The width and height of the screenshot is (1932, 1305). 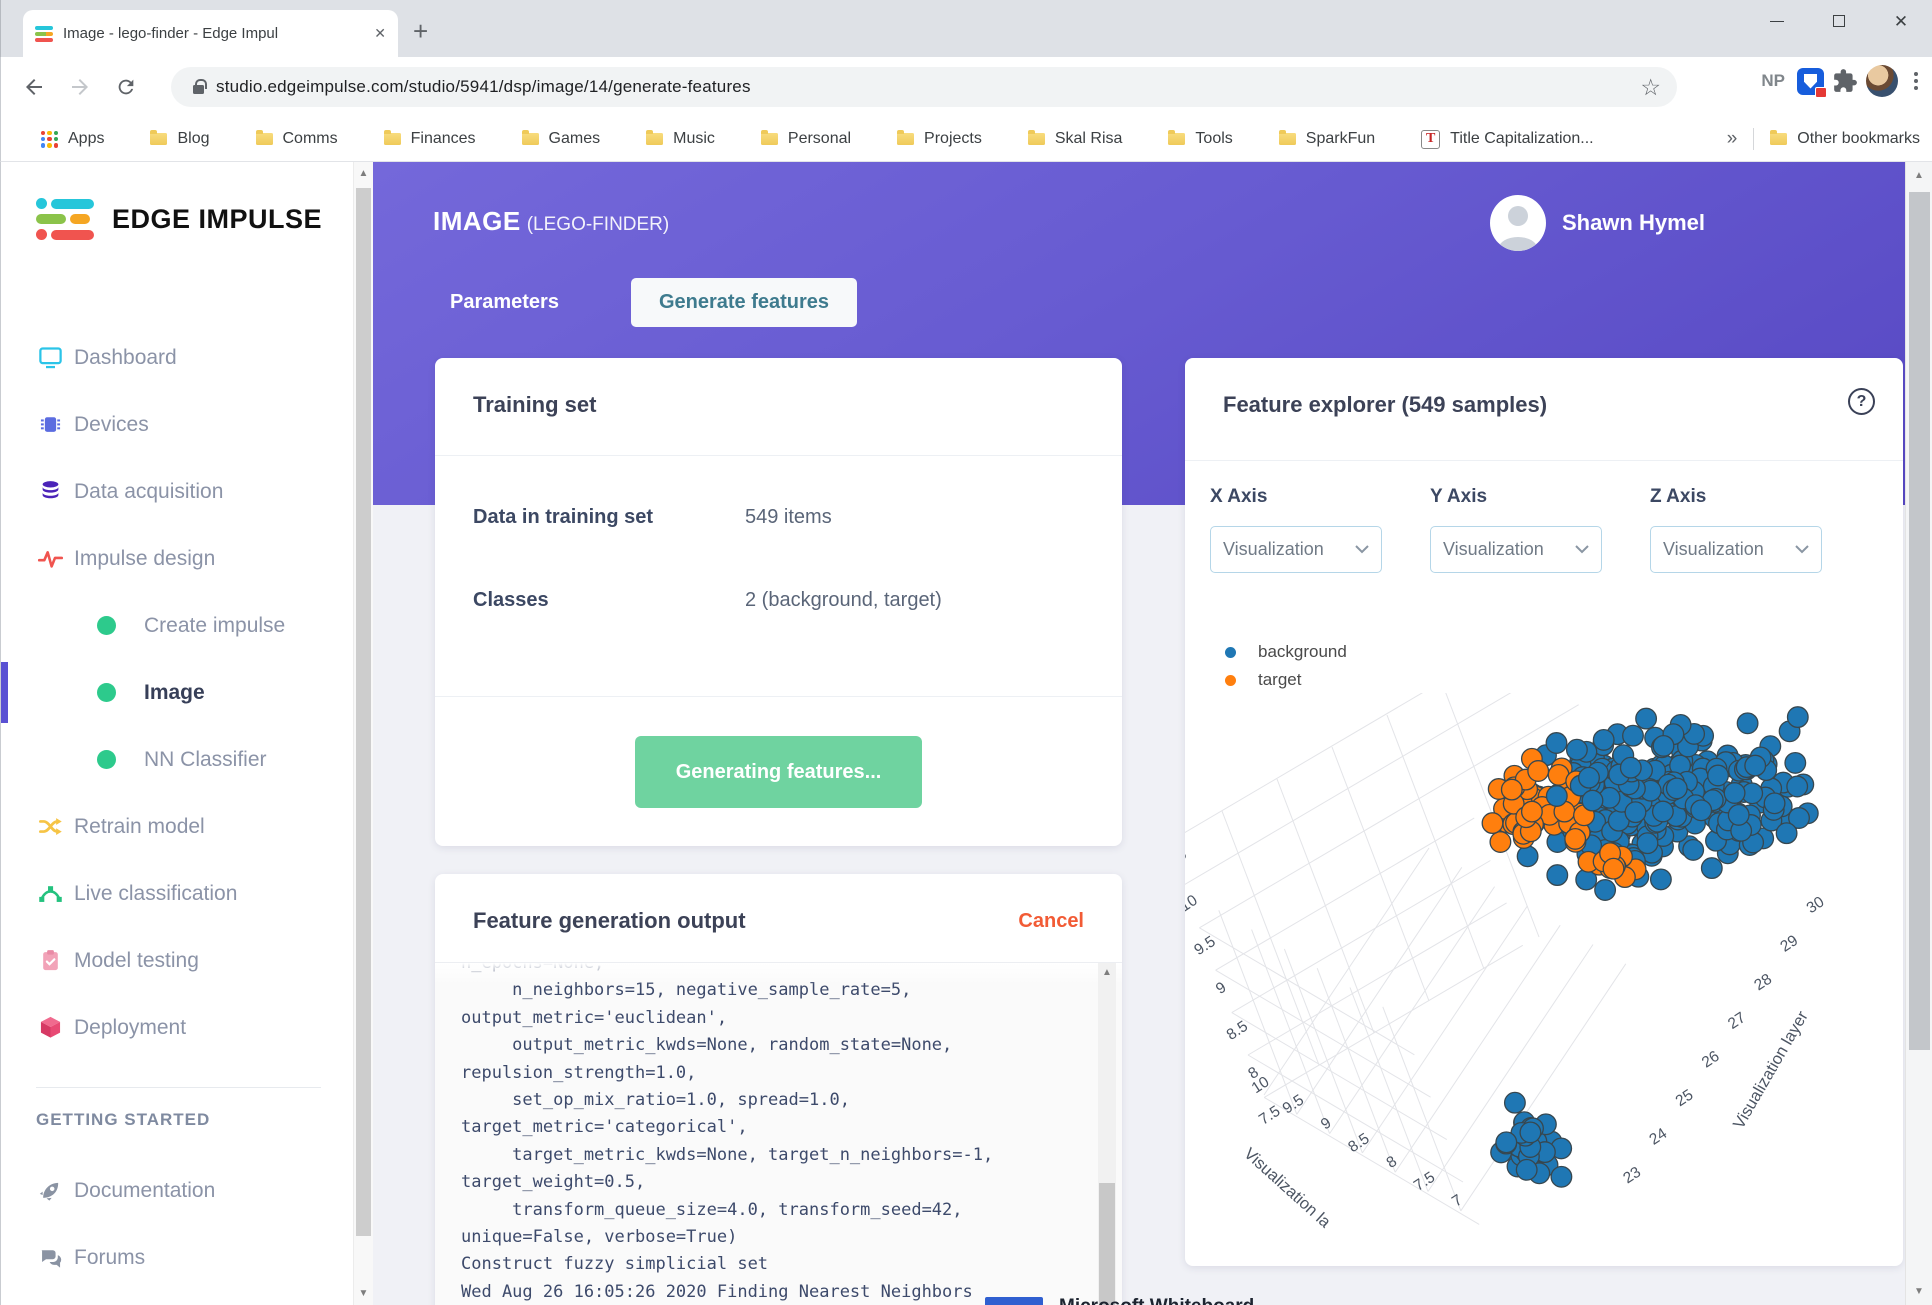 What do you see at coordinates (1239, 496) in the screenshot?
I see `x-axis-label: X Axis` at bounding box center [1239, 496].